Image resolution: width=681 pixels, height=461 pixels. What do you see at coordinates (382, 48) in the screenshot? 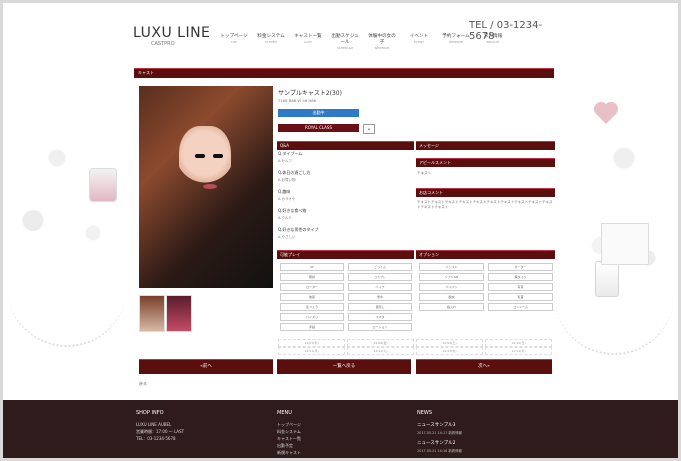
I see `nav-sub: NEWFACE` at bounding box center [382, 48].